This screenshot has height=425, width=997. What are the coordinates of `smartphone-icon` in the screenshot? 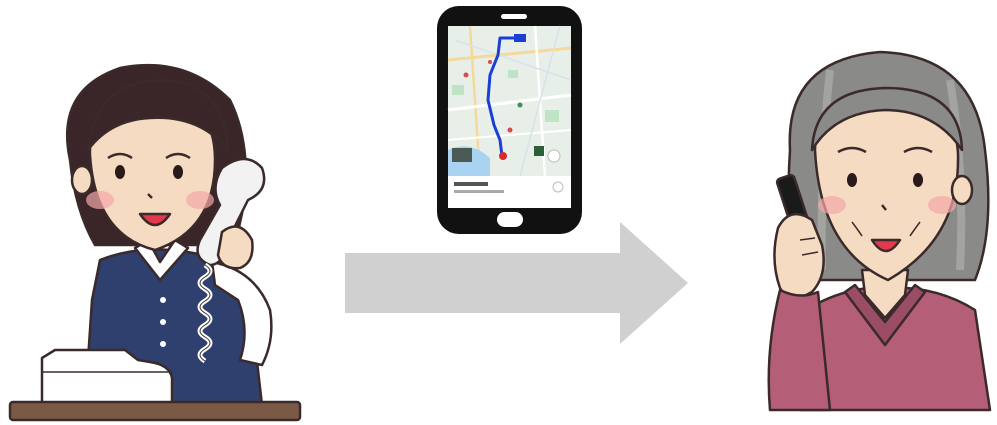 It's located at (509, 120).